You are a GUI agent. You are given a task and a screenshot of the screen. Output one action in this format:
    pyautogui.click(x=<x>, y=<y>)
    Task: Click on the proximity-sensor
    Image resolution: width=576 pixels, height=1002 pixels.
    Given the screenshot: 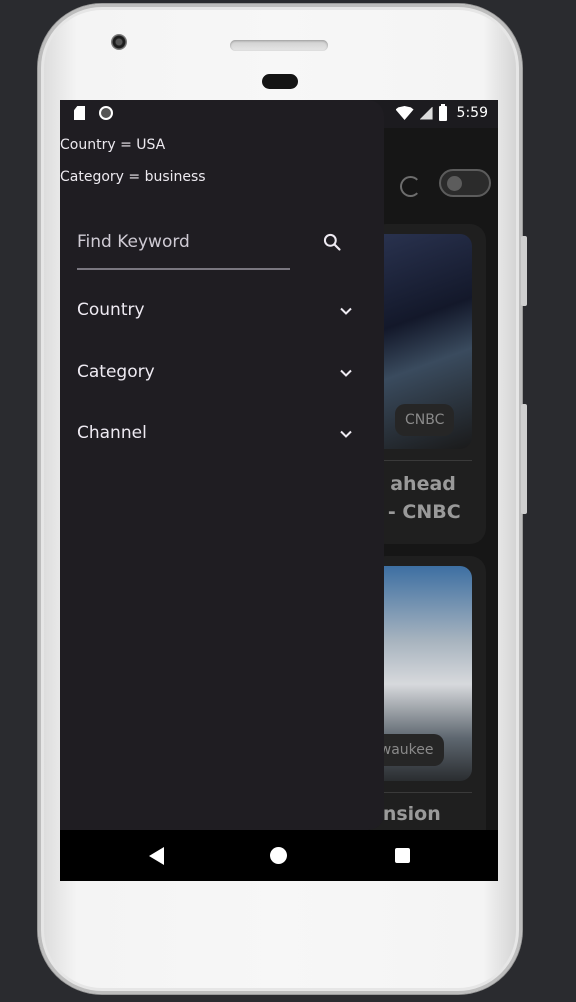 What is the action you would take?
    pyautogui.click(x=280, y=81)
    